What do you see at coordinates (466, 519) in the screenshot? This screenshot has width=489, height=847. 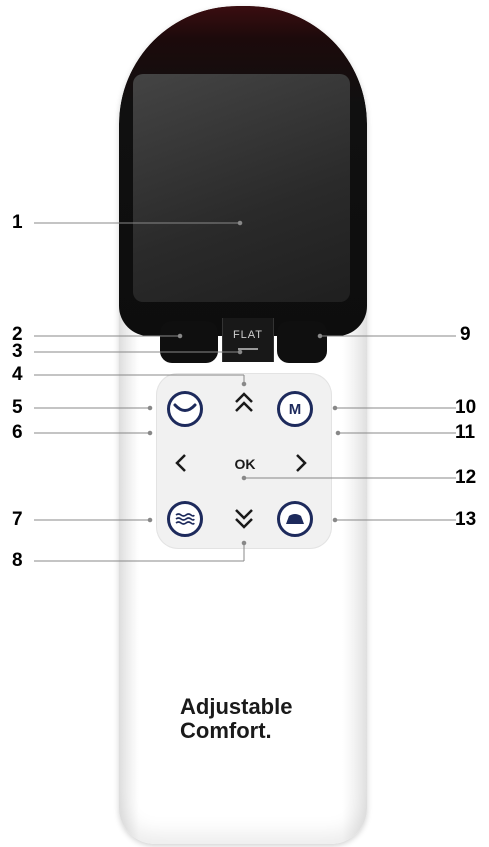 I see `callout-13: 13` at bounding box center [466, 519].